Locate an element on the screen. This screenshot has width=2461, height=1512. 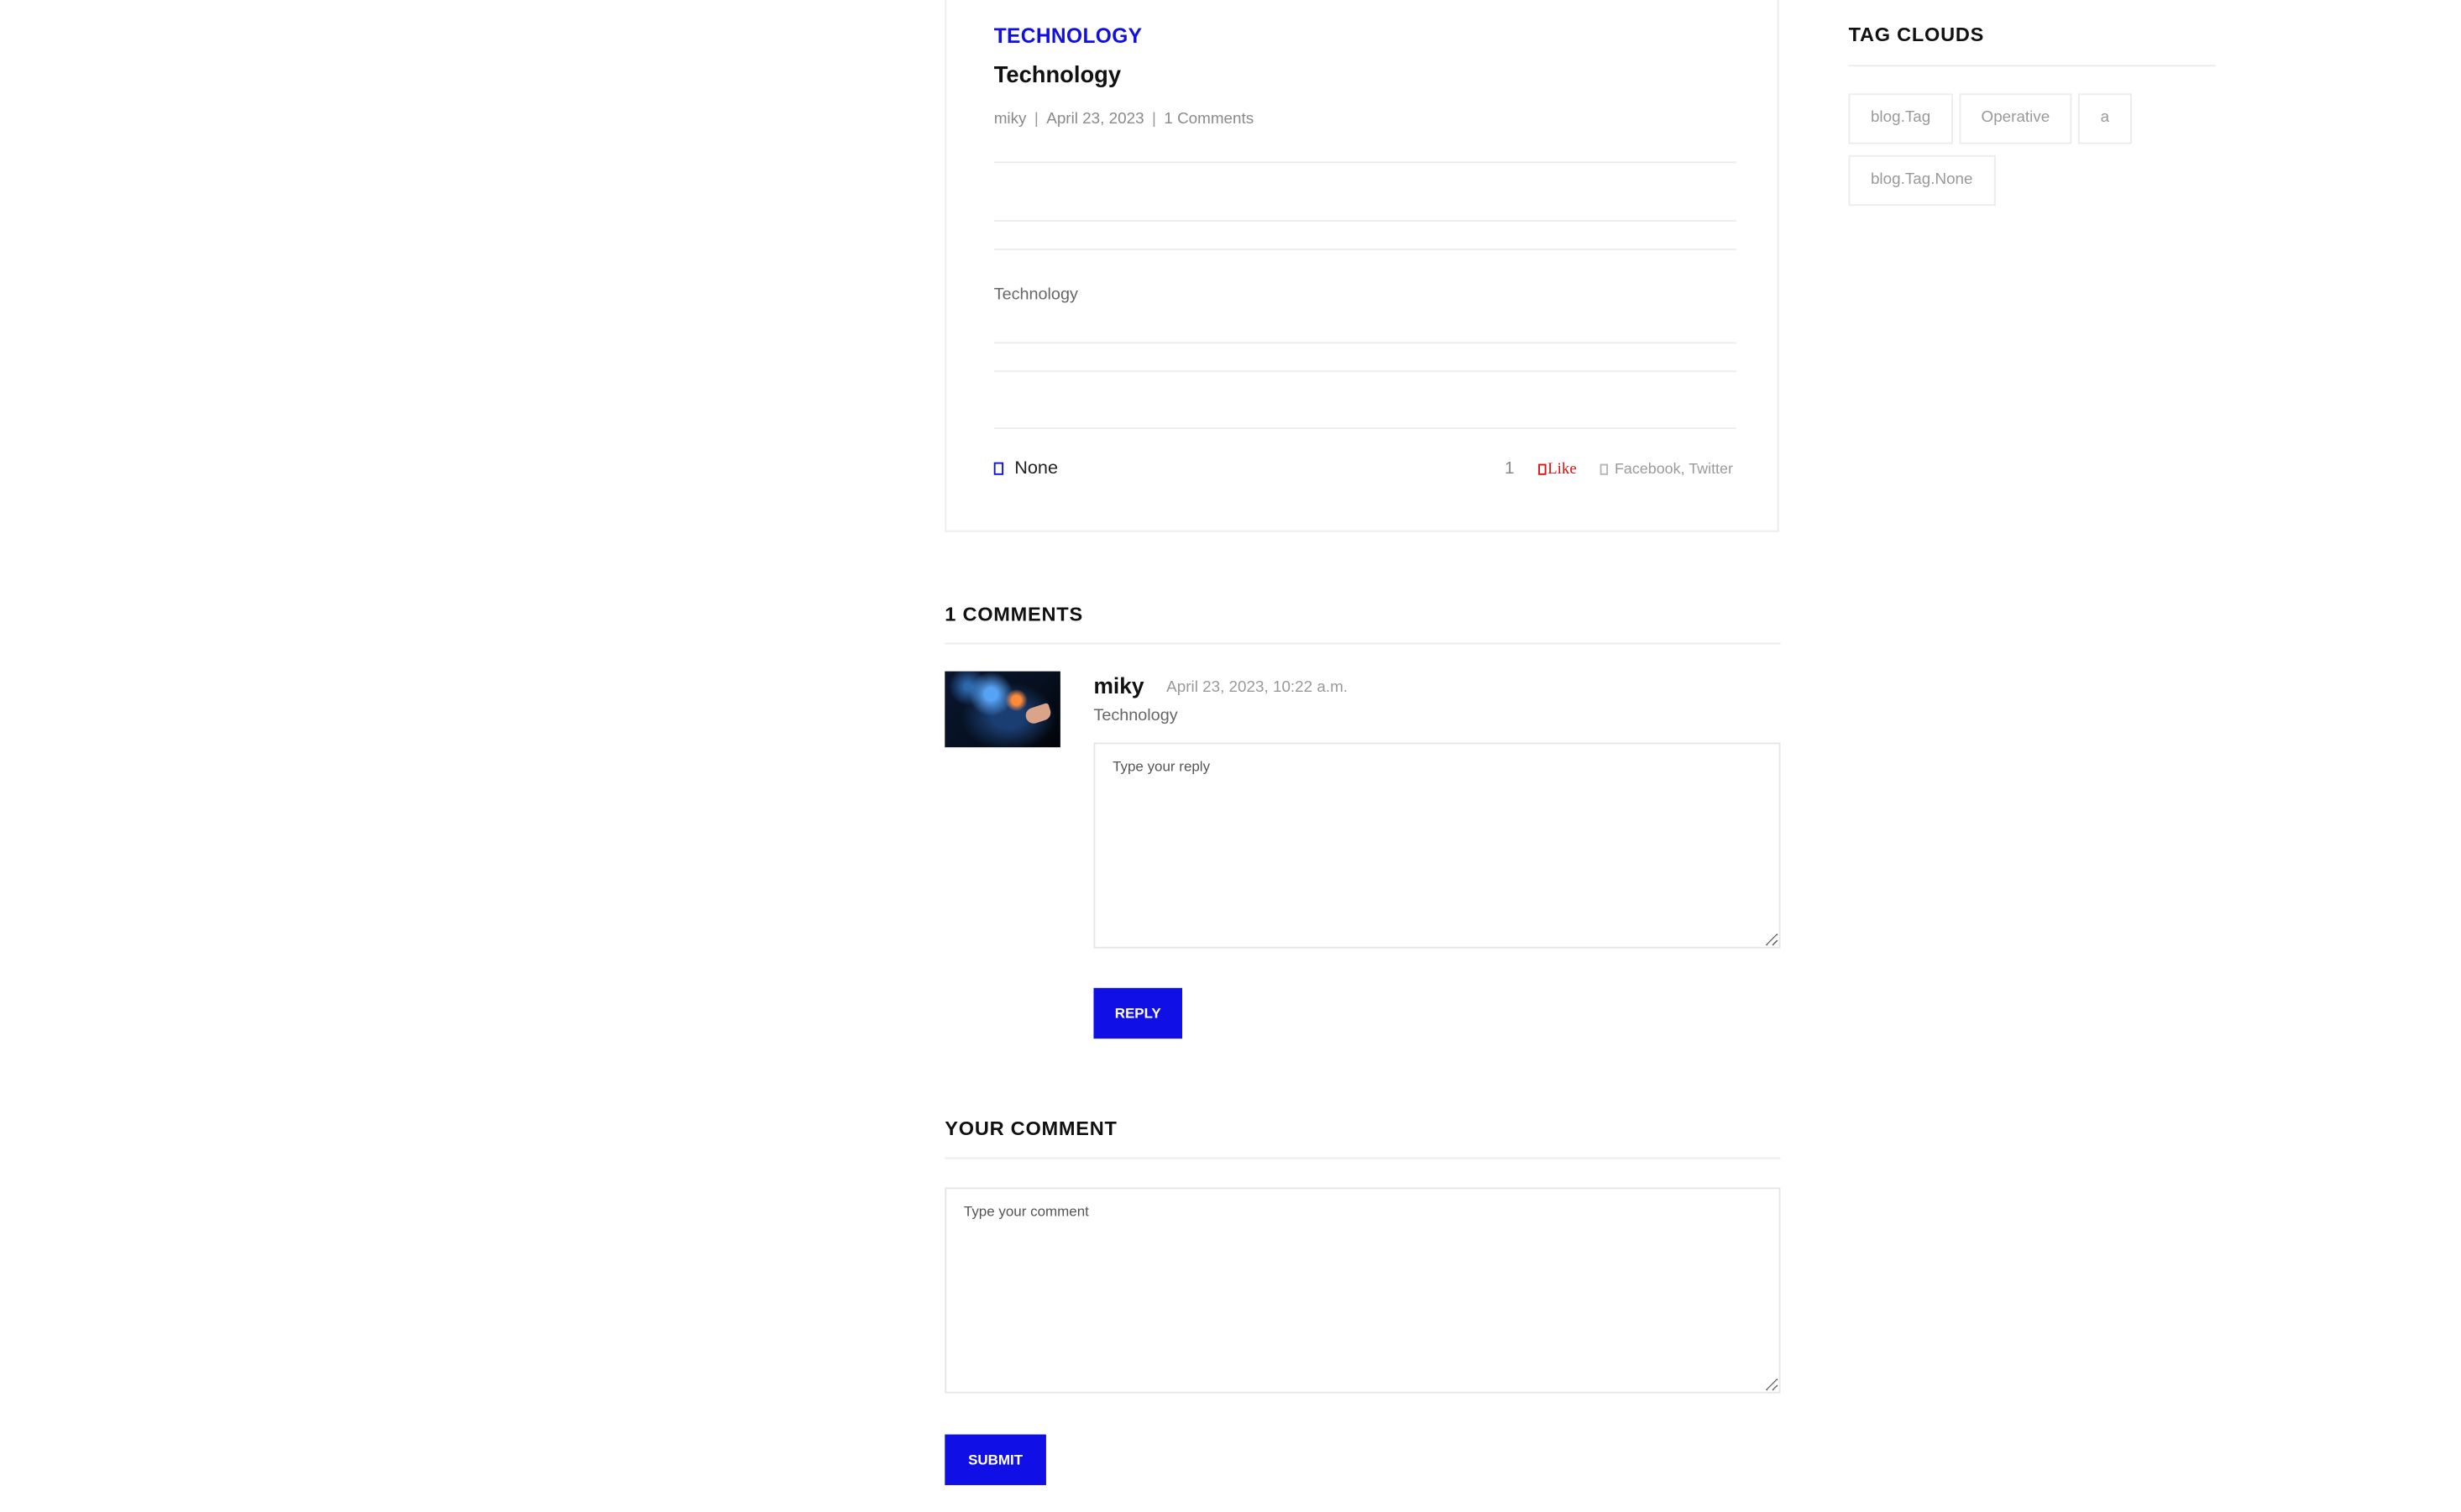
tag-chip: a is located at coordinates (2105, 118).